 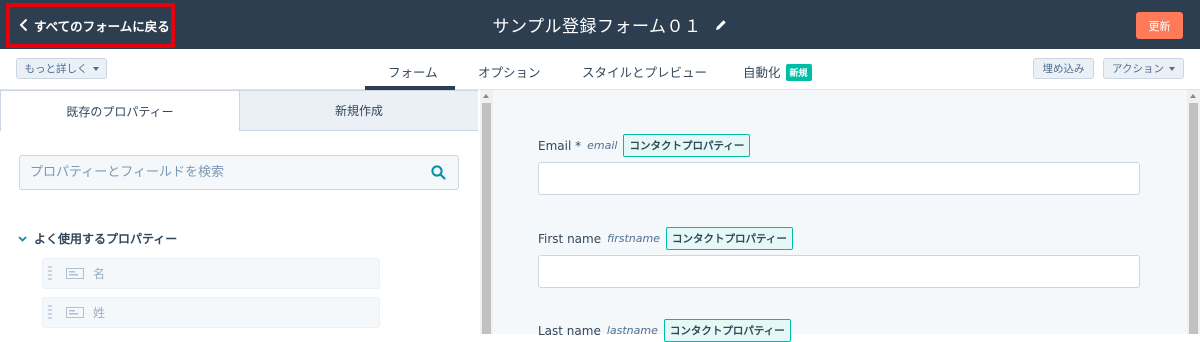 I want to click on tab-style-preview: スタイルとプレビュー, so click(x=644, y=71).